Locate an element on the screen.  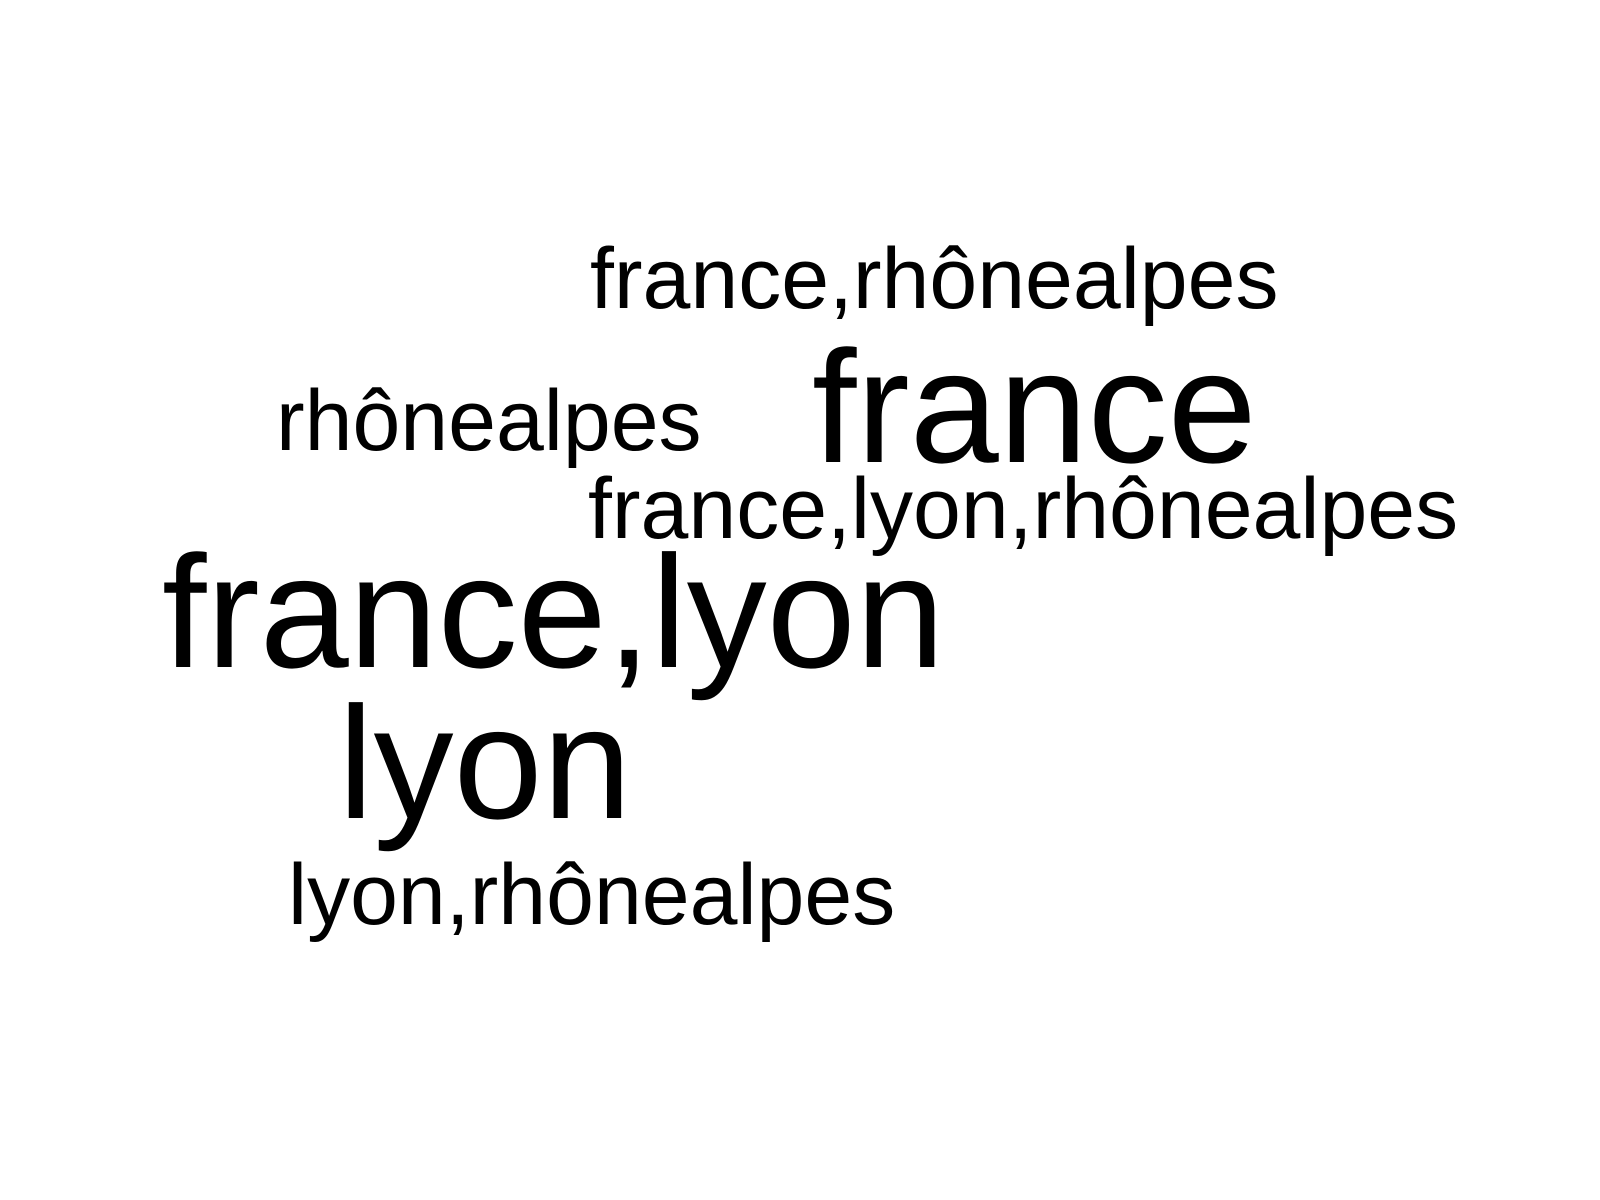
cloud-word: france,rhônealpes is located at coordinates (934, 279).